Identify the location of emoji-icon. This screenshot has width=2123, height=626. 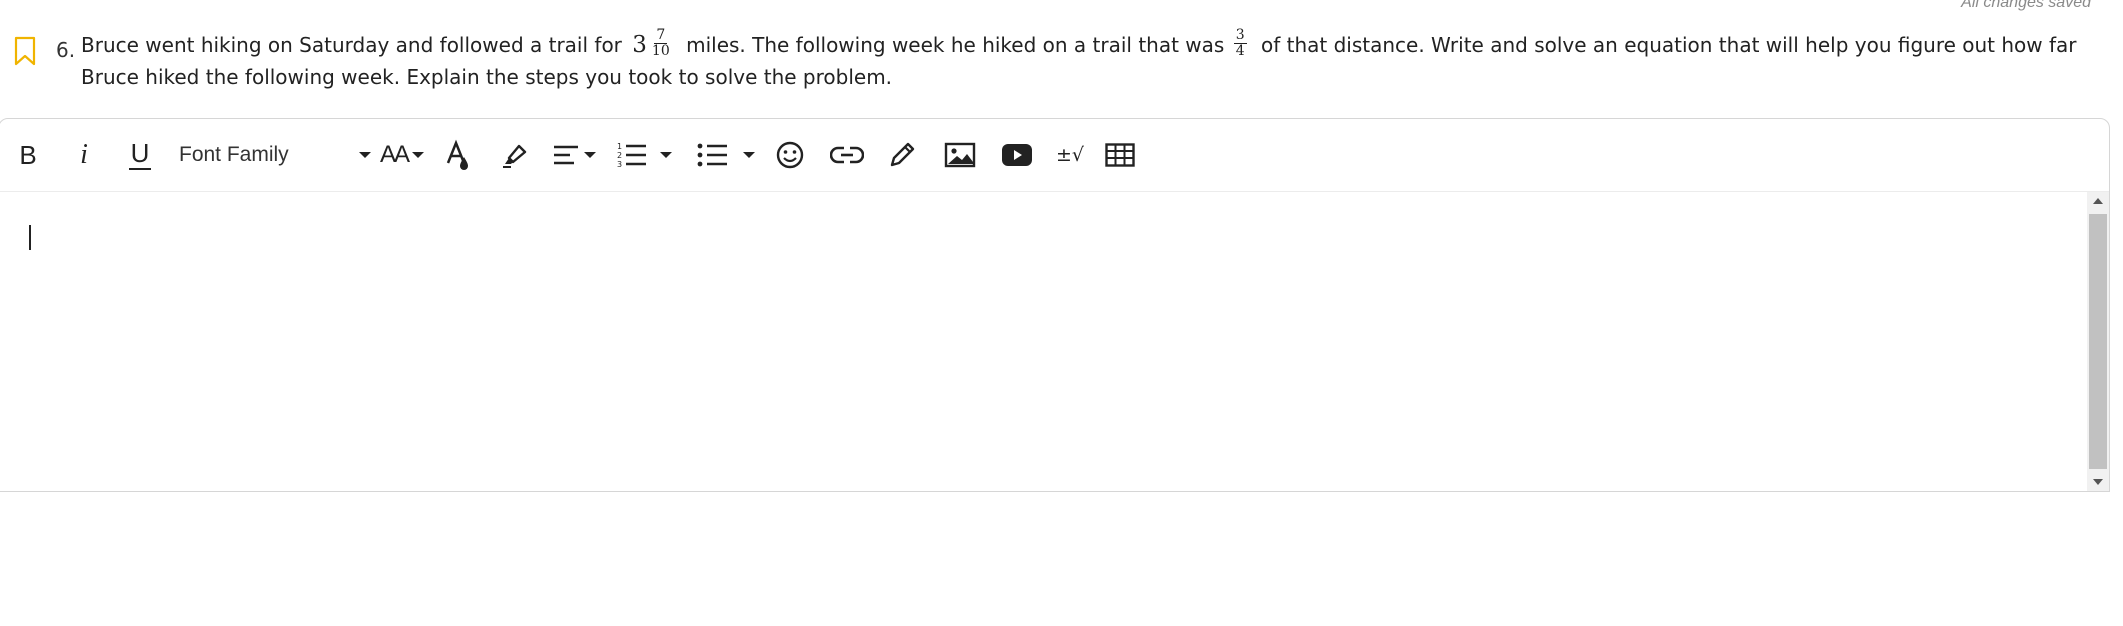
(790, 155).